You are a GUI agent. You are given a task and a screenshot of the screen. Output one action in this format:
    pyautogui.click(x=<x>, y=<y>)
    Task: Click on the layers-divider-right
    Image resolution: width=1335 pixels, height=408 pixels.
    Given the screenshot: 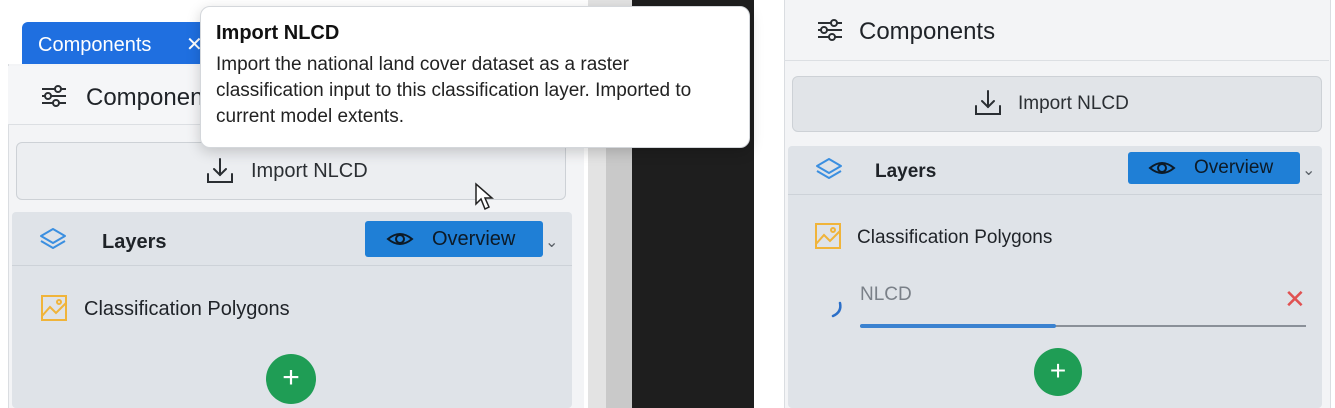 What is the action you would take?
    pyautogui.click(x=1055, y=194)
    